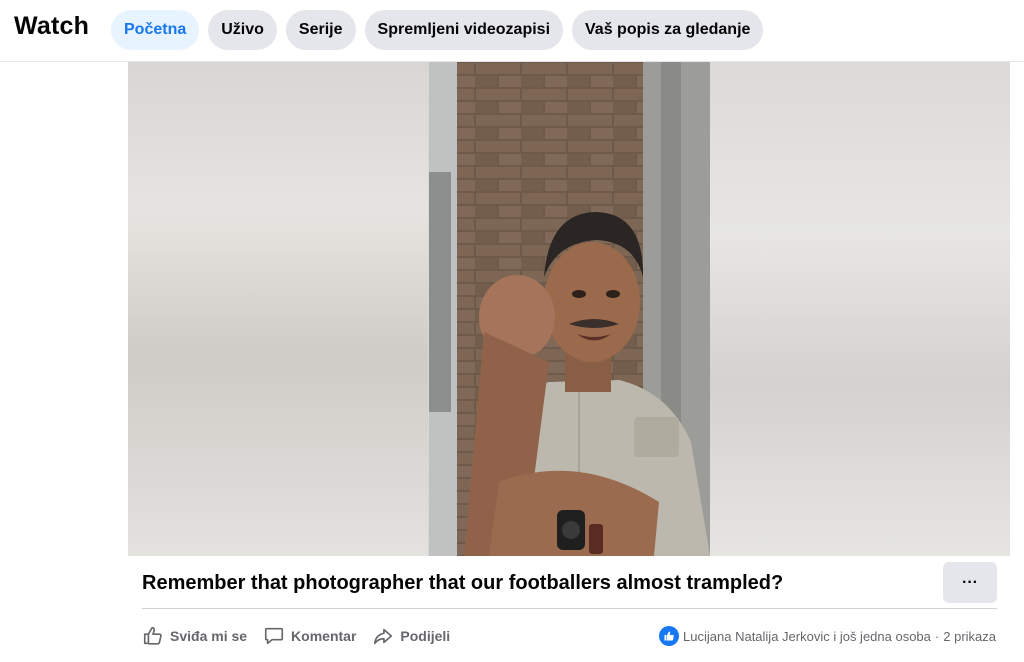 This screenshot has height=662, width=1024. Describe the element at coordinates (383, 636) in the screenshot. I see `share-icon` at that location.